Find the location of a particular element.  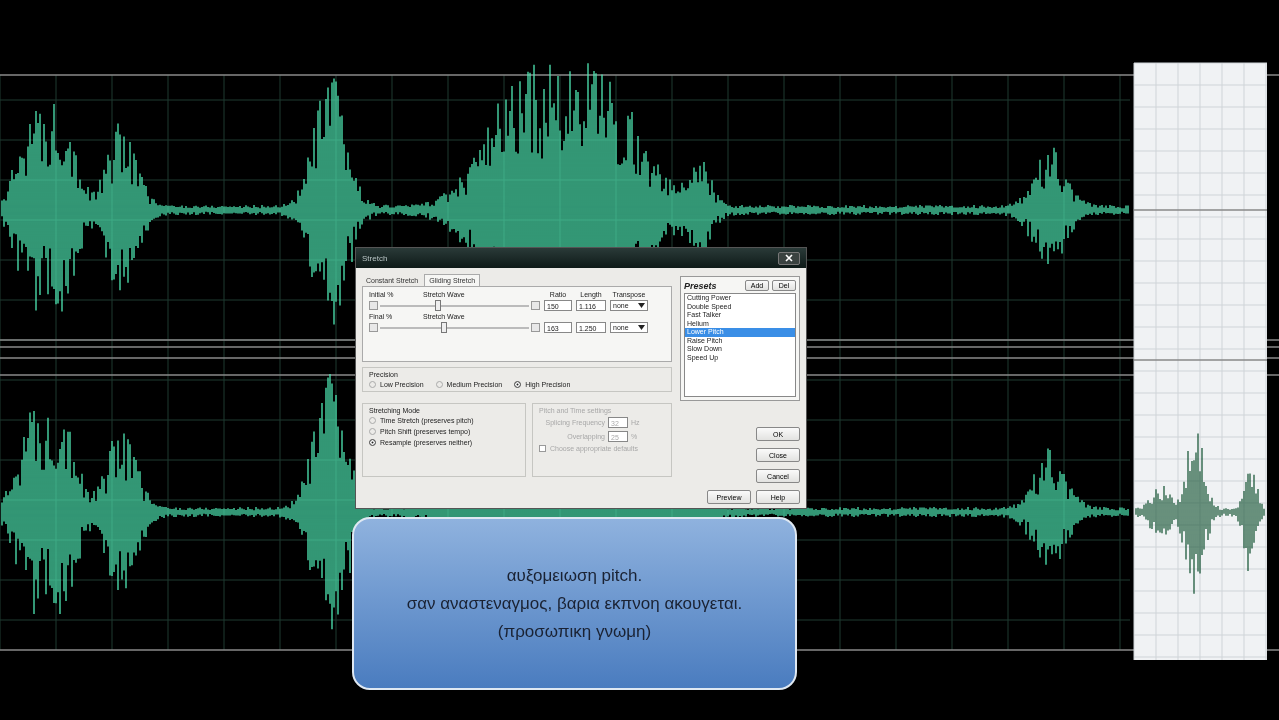

close-button is located at coordinates (789, 258).